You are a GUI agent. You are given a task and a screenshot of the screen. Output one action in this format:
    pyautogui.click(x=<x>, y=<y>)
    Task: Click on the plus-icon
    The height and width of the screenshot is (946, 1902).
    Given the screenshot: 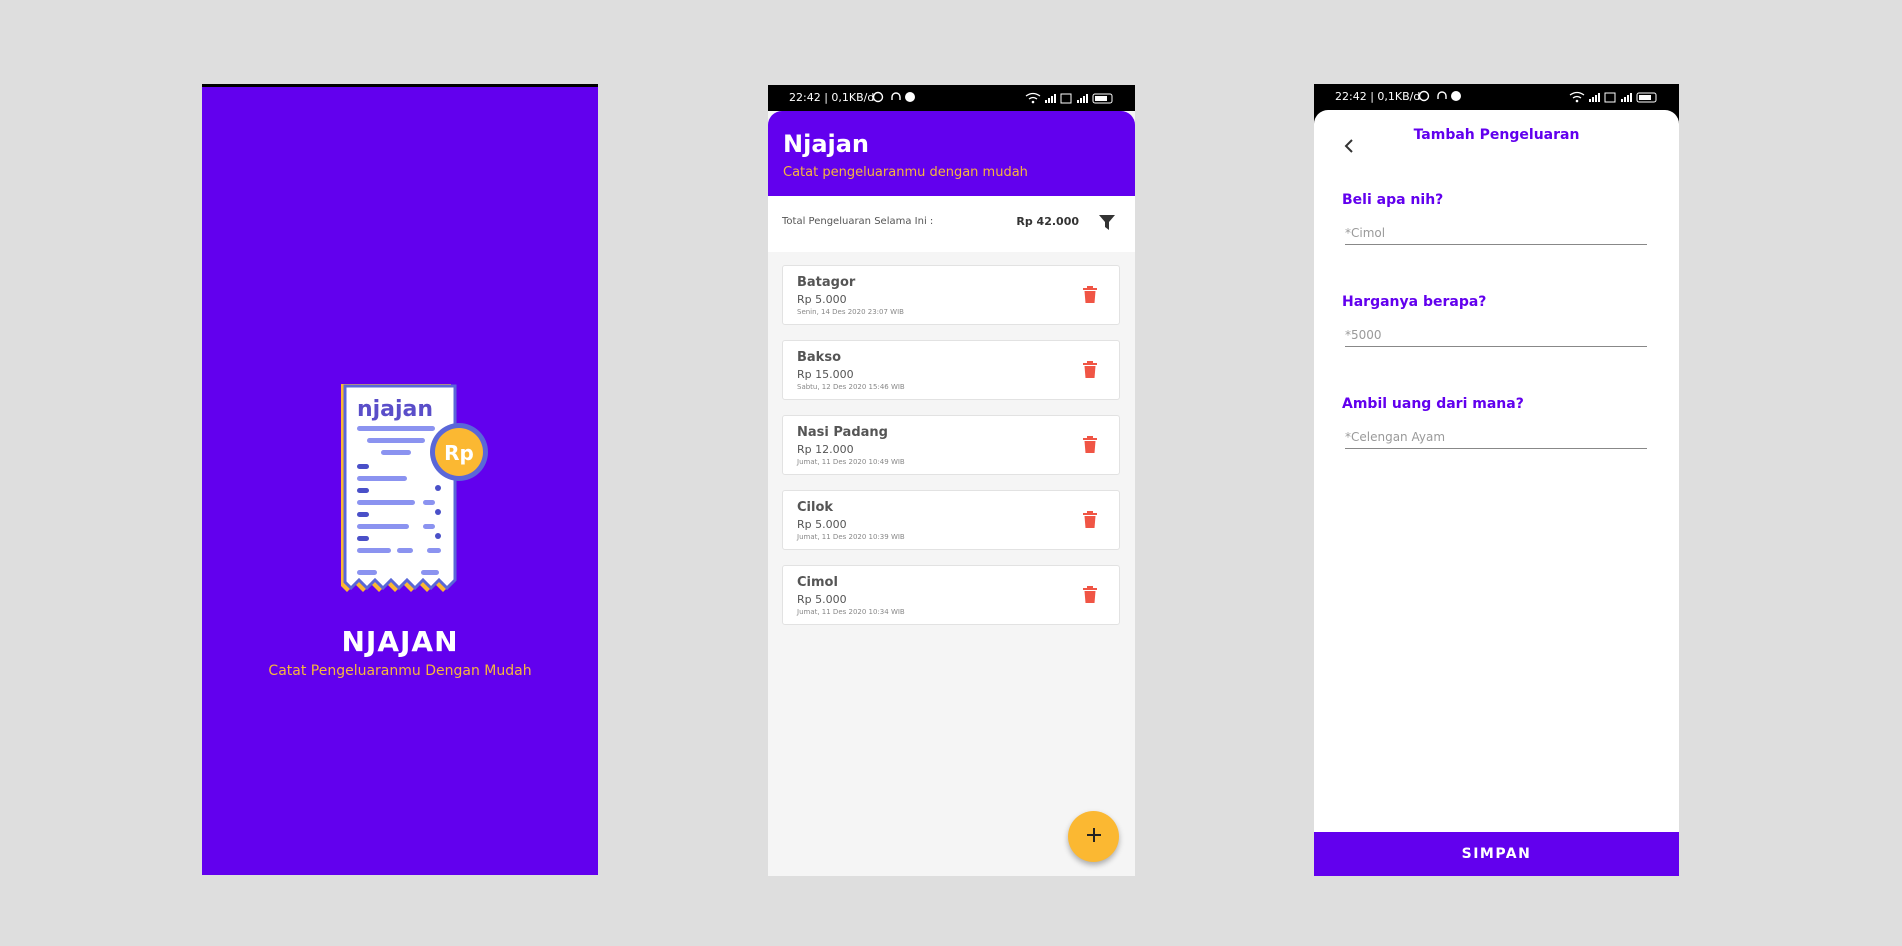 What is the action you would take?
    pyautogui.click(x=1094, y=837)
    